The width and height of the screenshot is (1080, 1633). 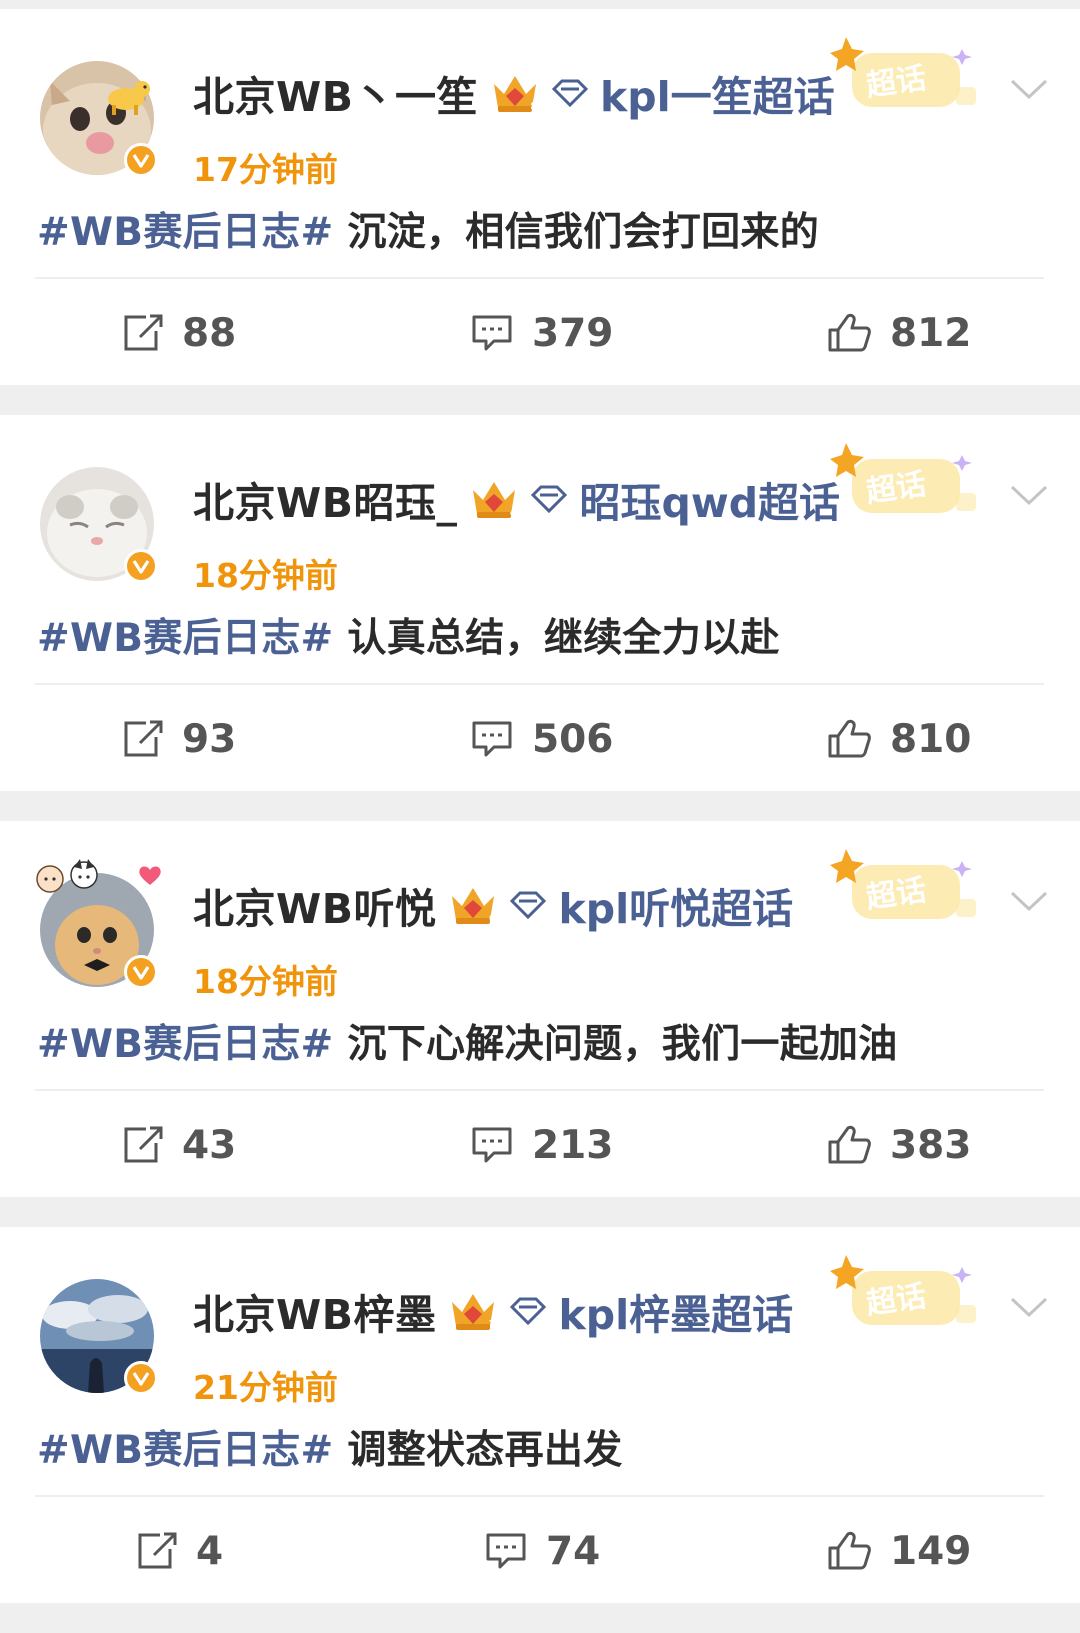 What do you see at coordinates (473, 905) in the screenshot?
I see `crown-icon: 6` at bounding box center [473, 905].